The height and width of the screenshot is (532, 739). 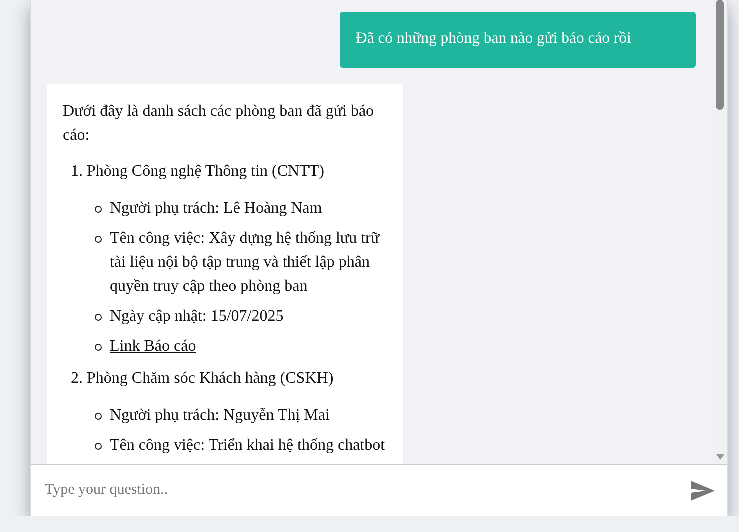 I want to click on list-number: 1., so click(x=77, y=172).